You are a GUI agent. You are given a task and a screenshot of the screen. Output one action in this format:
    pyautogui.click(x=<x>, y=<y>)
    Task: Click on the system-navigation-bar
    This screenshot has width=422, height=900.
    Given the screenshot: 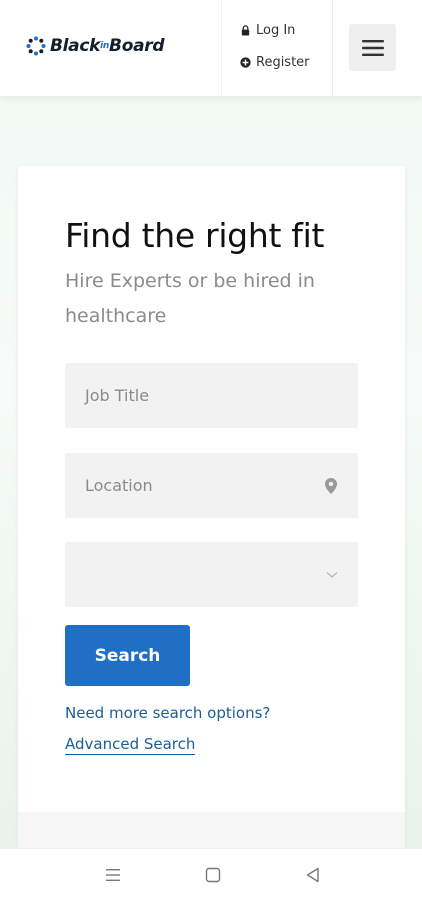 What is the action you would take?
    pyautogui.click(x=211, y=874)
    